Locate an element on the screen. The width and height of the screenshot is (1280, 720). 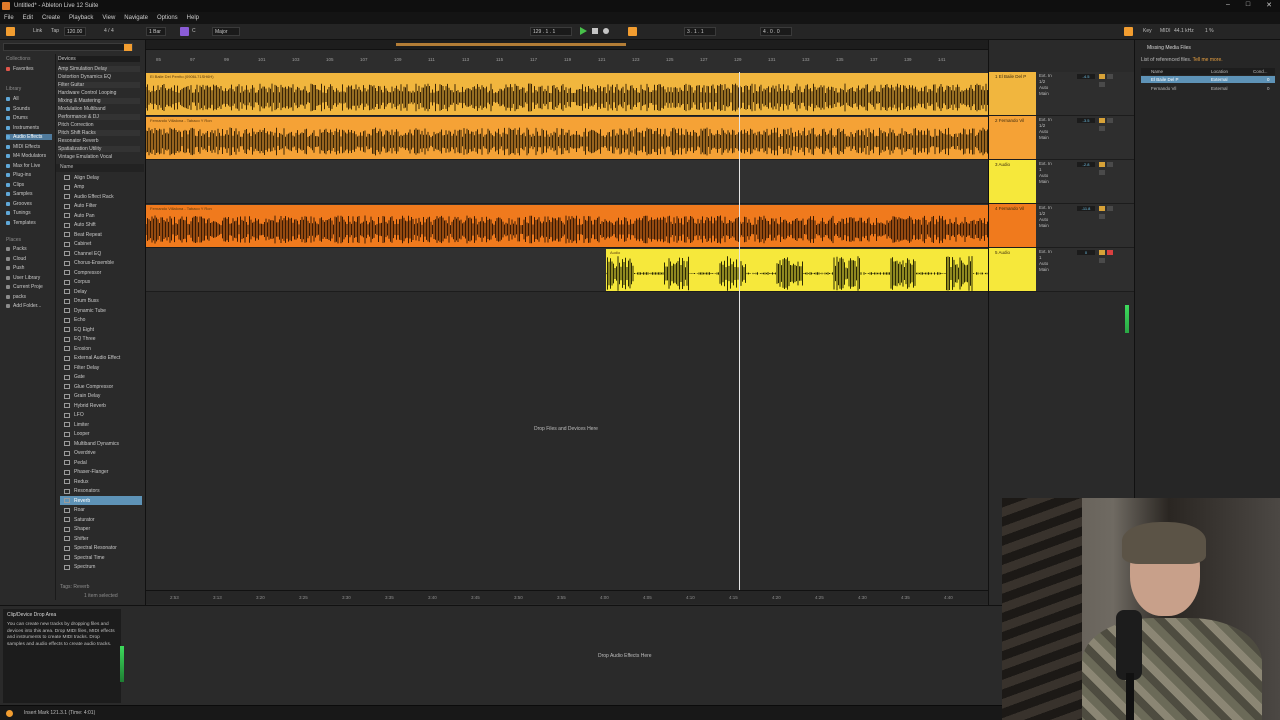
library-item: Grooves is located at coordinates (19, 204).